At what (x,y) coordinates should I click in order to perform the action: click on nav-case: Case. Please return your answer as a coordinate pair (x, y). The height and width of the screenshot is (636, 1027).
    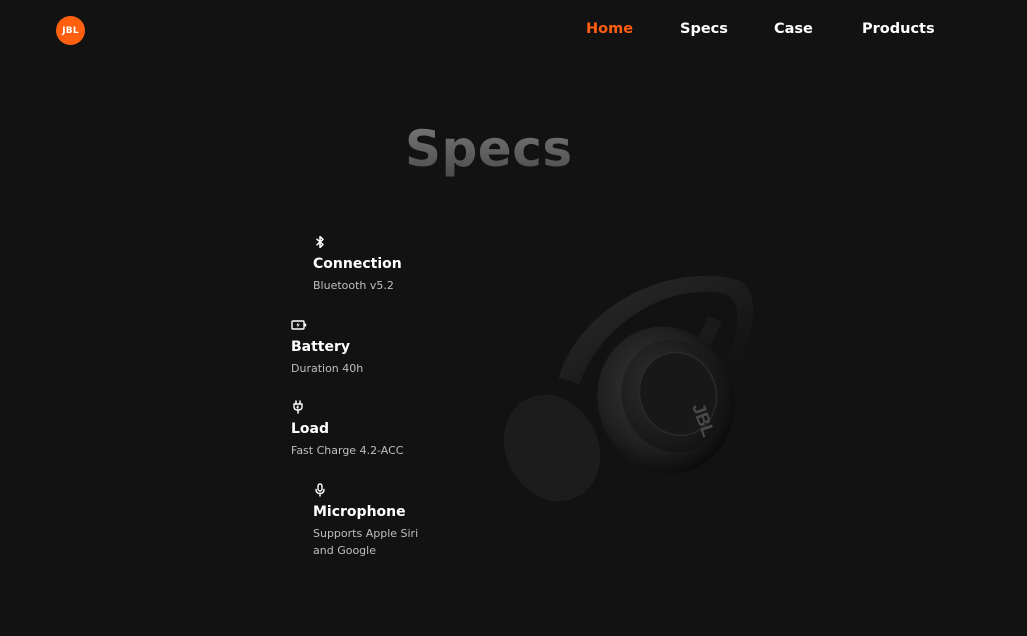
    Looking at the image, I should click on (793, 29).